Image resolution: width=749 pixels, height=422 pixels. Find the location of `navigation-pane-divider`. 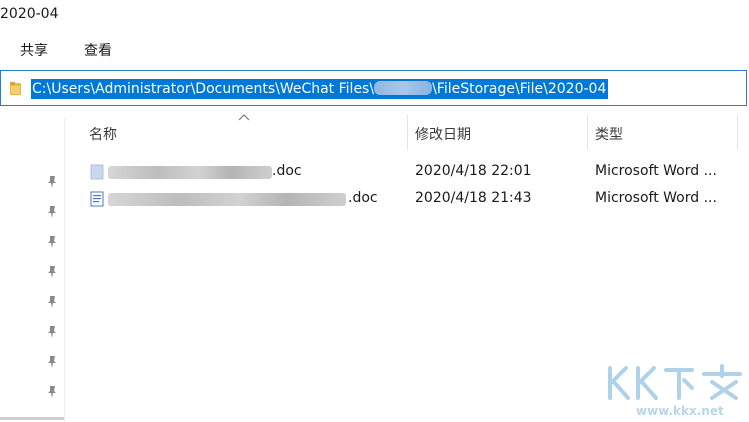

navigation-pane-divider is located at coordinates (64, 270).